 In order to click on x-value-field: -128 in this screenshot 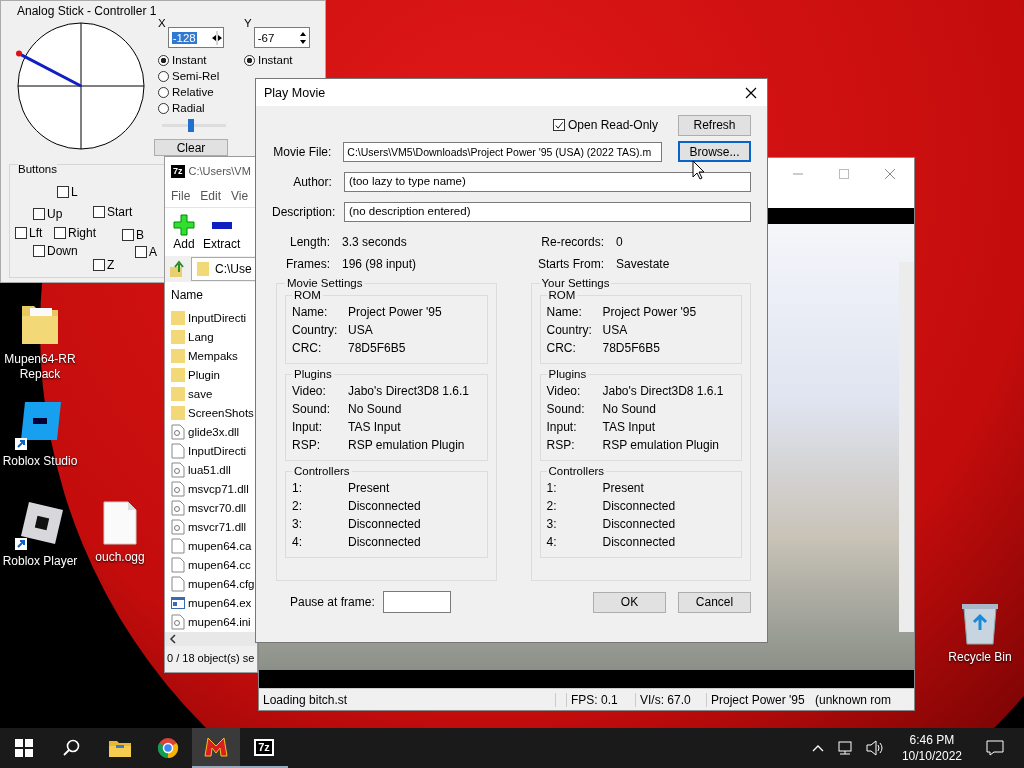, I will do `click(195, 37)`.